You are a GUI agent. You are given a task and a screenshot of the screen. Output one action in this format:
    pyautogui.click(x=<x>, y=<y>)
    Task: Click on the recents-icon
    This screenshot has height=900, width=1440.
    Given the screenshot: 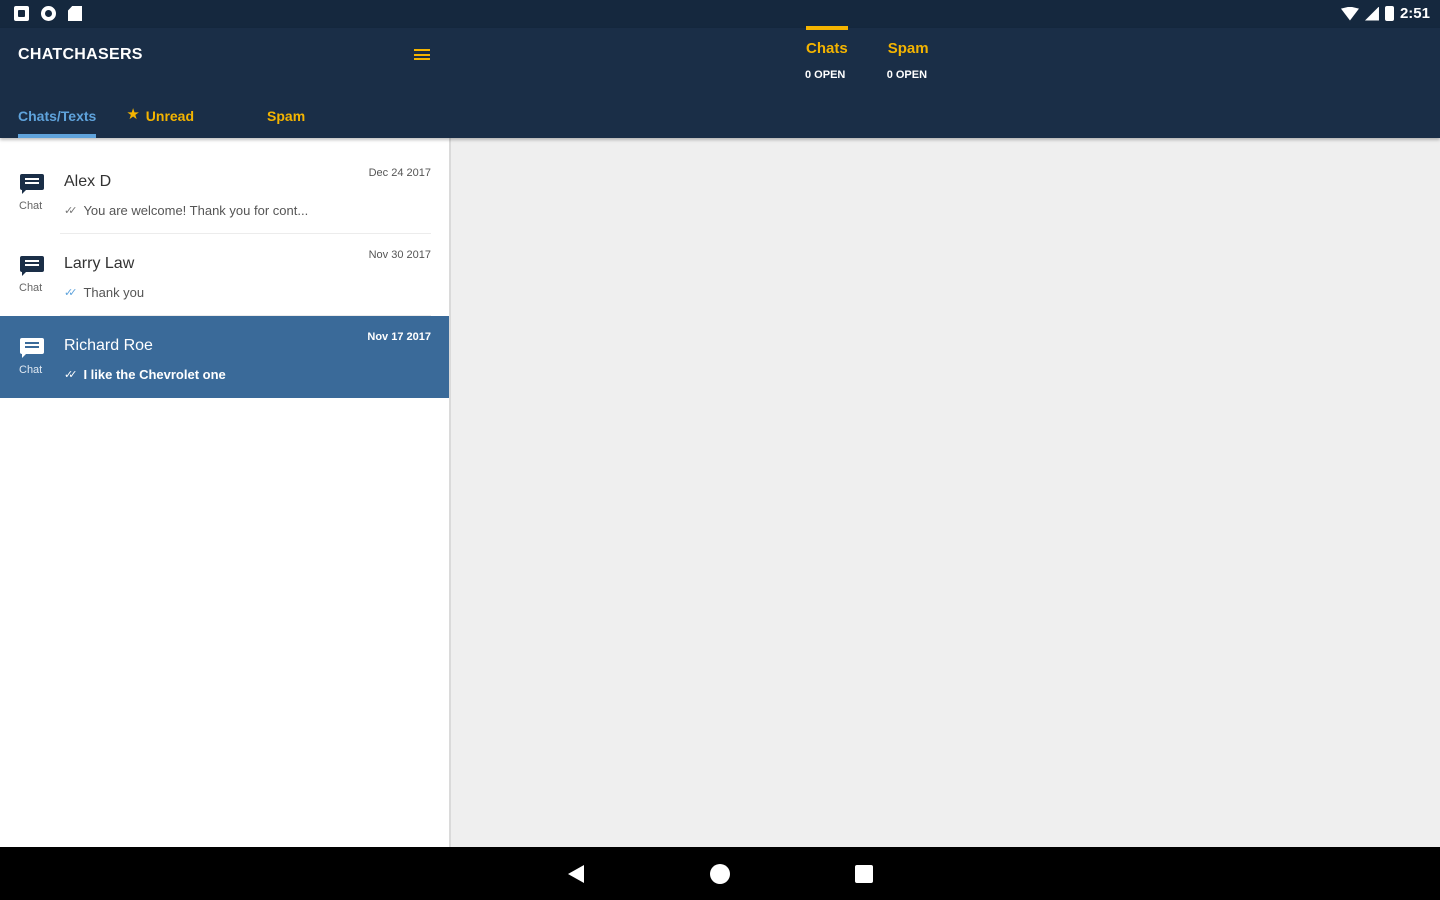 What is the action you would take?
    pyautogui.click(x=864, y=874)
    